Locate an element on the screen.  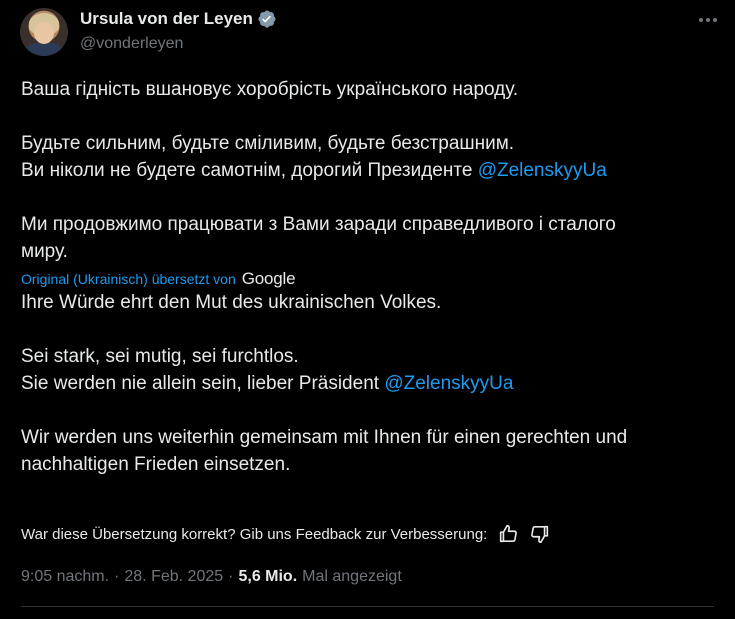
translated-line-4b: nachhaltigen Frieden einsetzen. is located at coordinates (156, 464).